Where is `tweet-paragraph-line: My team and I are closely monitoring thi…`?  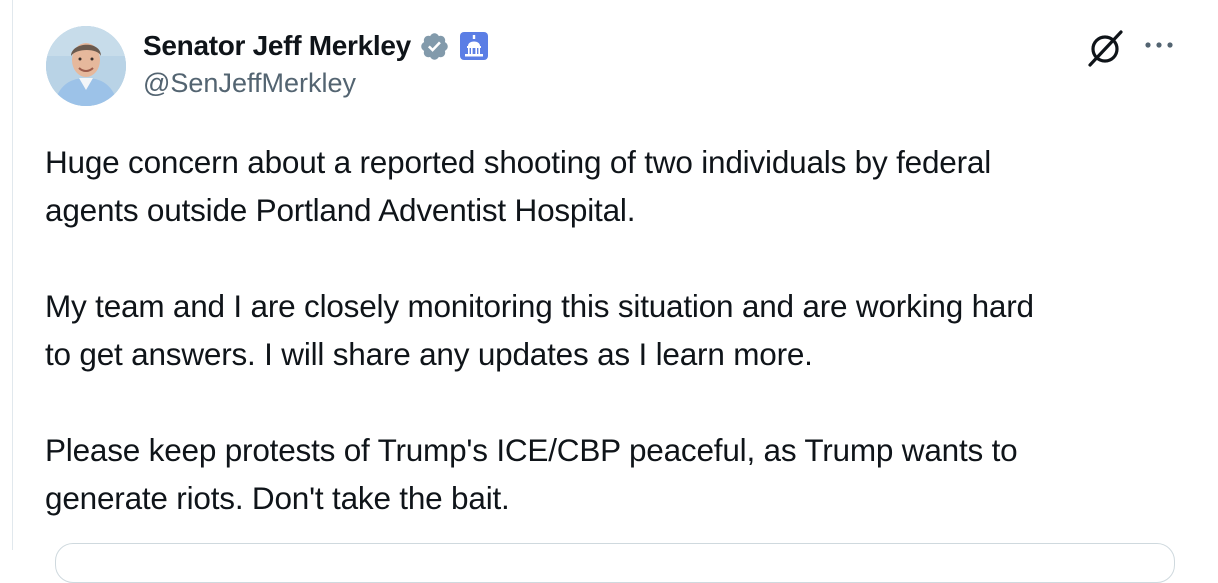
tweet-paragraph-line: My team and I are closely monitoring thi… is located at coordinates (539, 306).